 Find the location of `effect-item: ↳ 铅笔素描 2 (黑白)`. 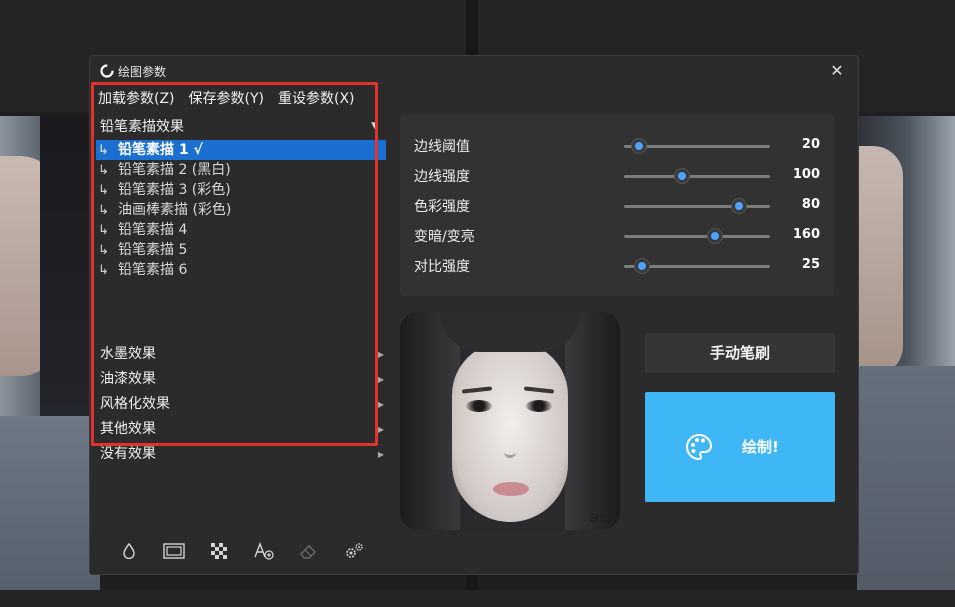

effect-item: ↳ 铅笔素描 2 (黑白) is located at coordinates (241, 170).